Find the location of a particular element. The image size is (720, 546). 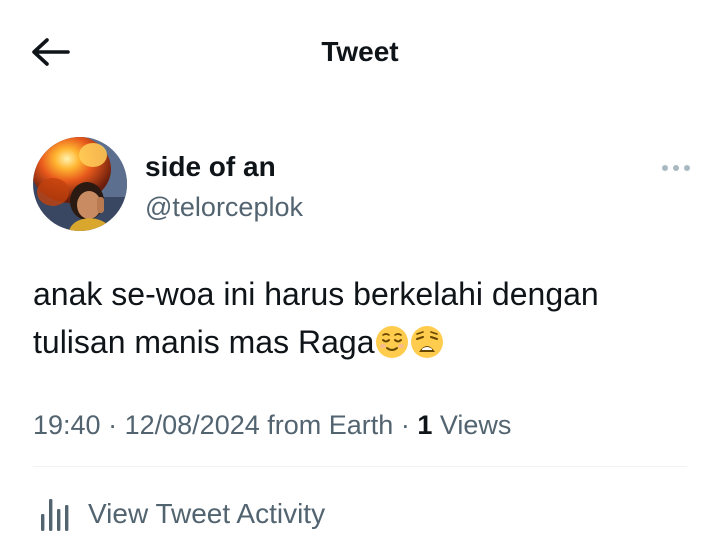

more-horizontal-icon is located at coordinates (676, 168).